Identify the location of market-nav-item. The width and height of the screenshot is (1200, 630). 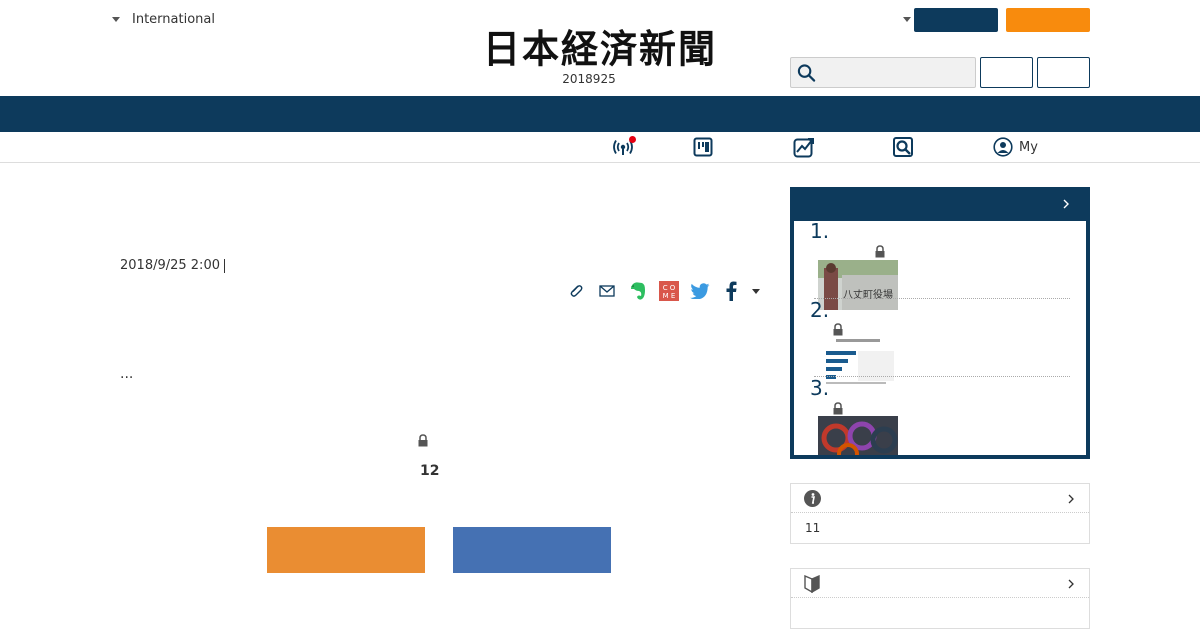
(804, 147).